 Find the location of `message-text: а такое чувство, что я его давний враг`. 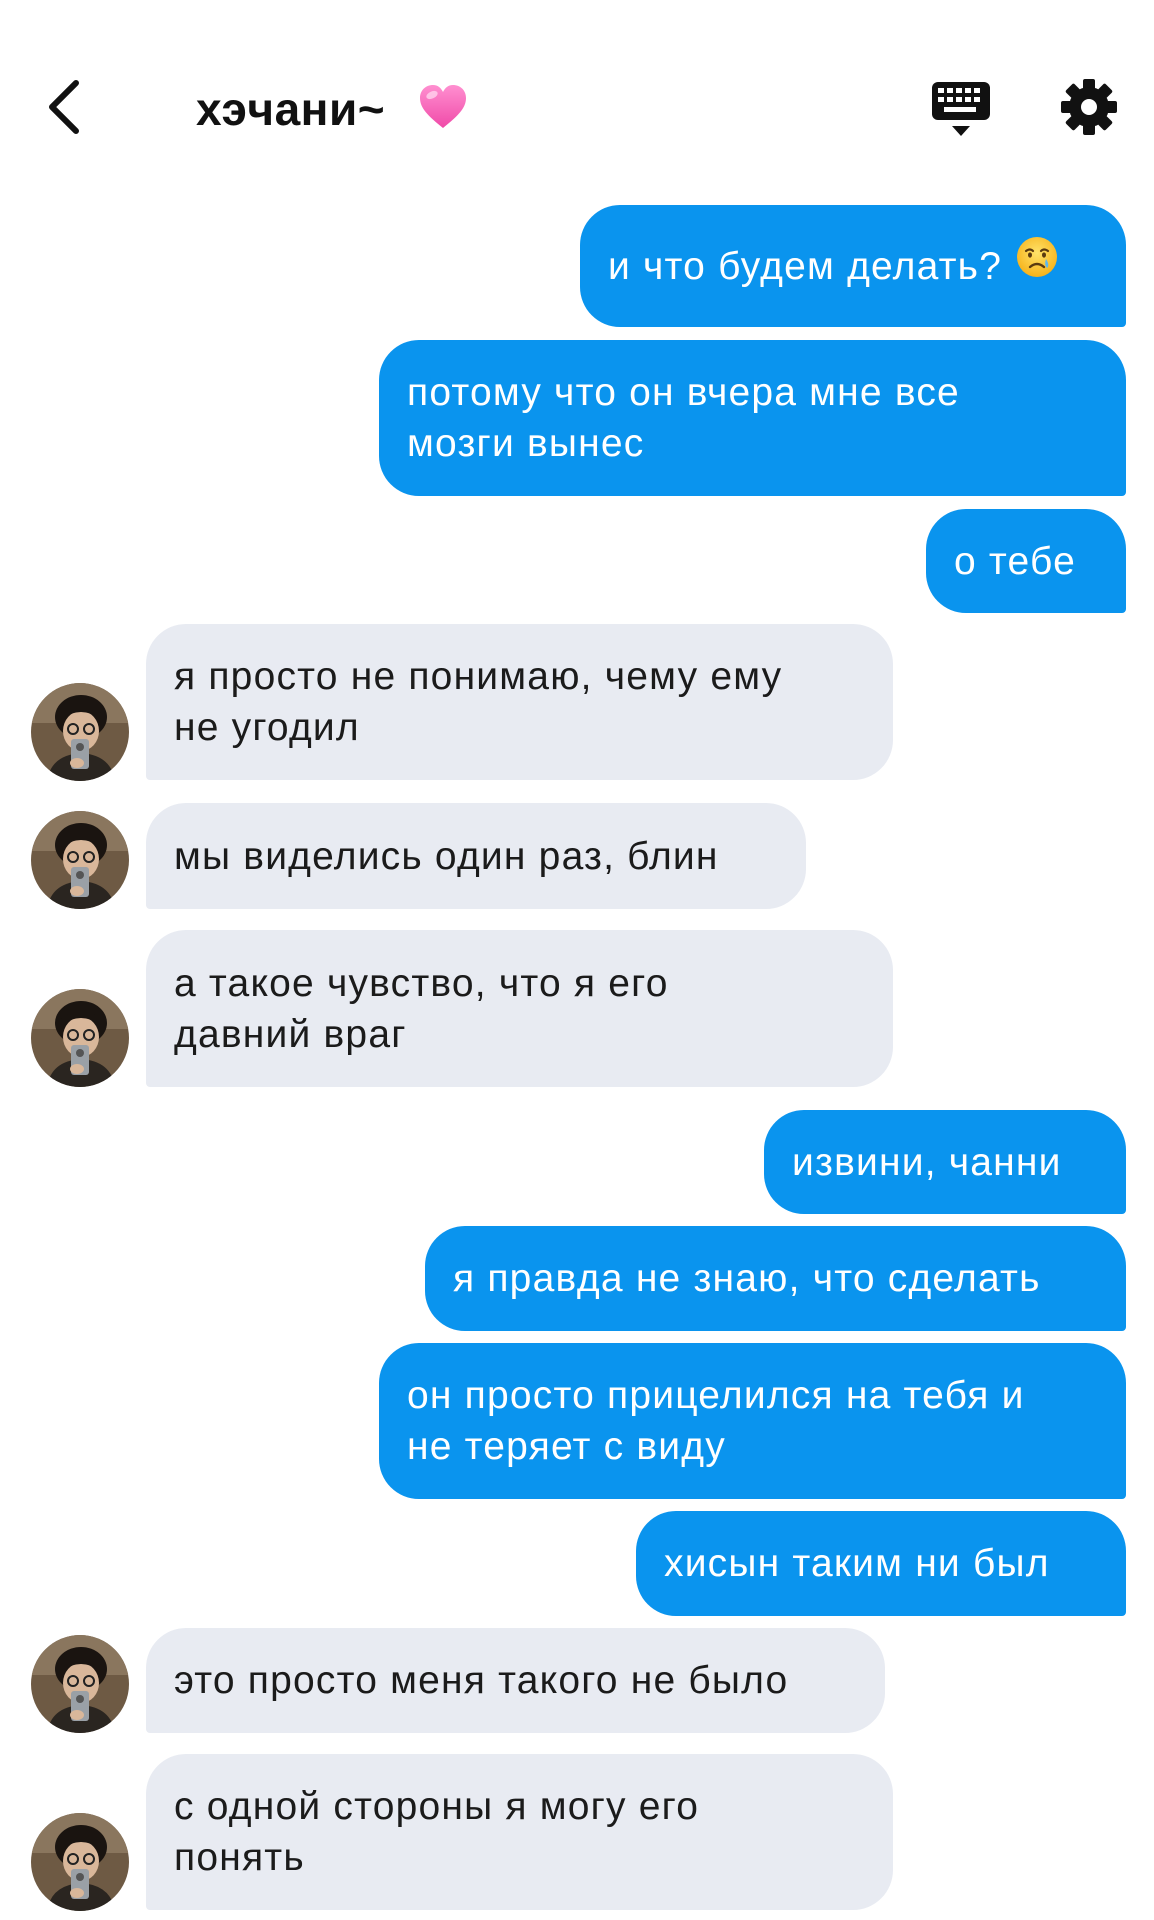

message-text: а такое чувство, что я его давний враг is located at coordinates (421, 1008).